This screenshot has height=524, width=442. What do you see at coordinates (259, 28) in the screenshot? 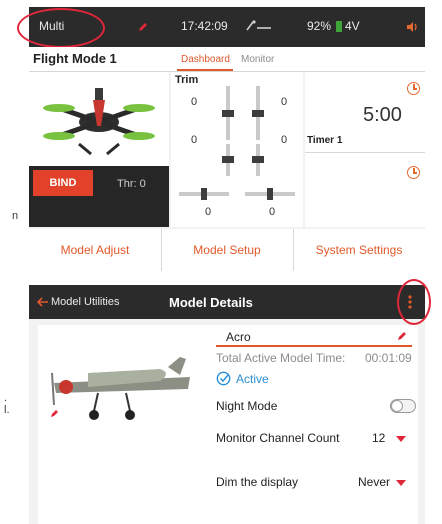
I see `servo-icon` at bounding box center [259, 28].